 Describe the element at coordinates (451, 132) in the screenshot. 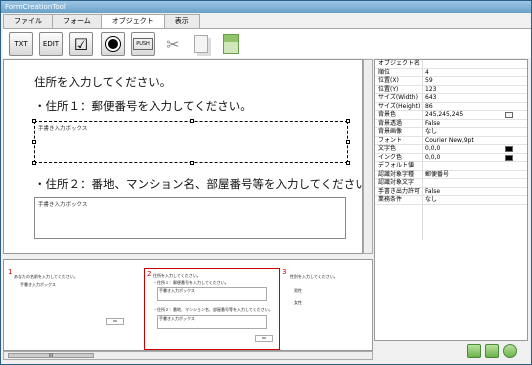

I see `prop-row: 背景画像 なし` at that location.